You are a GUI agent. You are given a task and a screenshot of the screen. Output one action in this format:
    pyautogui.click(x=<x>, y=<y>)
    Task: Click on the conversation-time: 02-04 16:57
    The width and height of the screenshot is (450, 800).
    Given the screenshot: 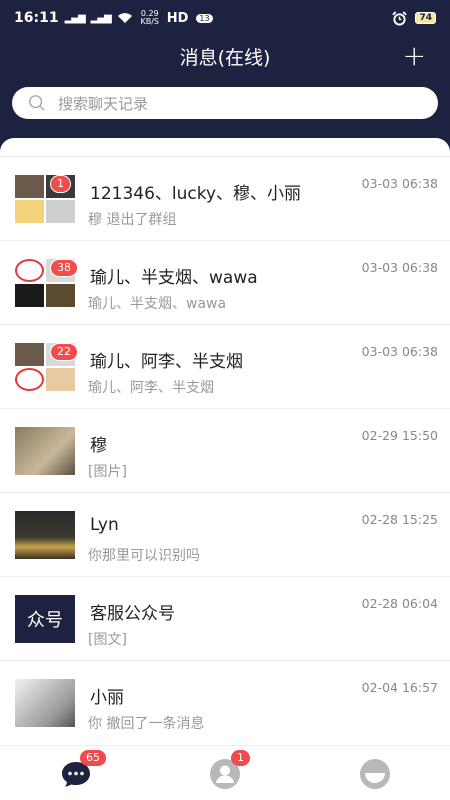 What is the action you would take?
    pyautogui.click(x=399, y=687)
    